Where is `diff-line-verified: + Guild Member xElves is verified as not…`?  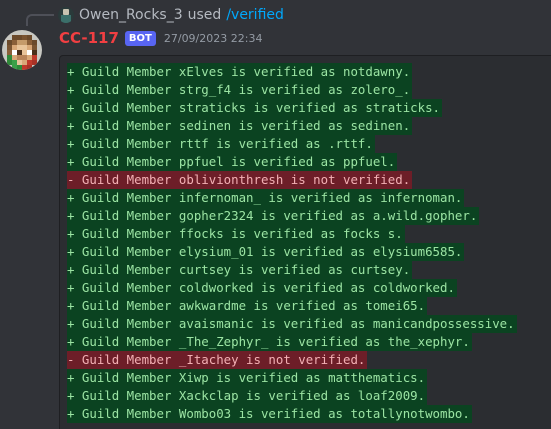
diff-line-verified: + Guild Member xElves is verified as not… is located at coordinates (309, 71).